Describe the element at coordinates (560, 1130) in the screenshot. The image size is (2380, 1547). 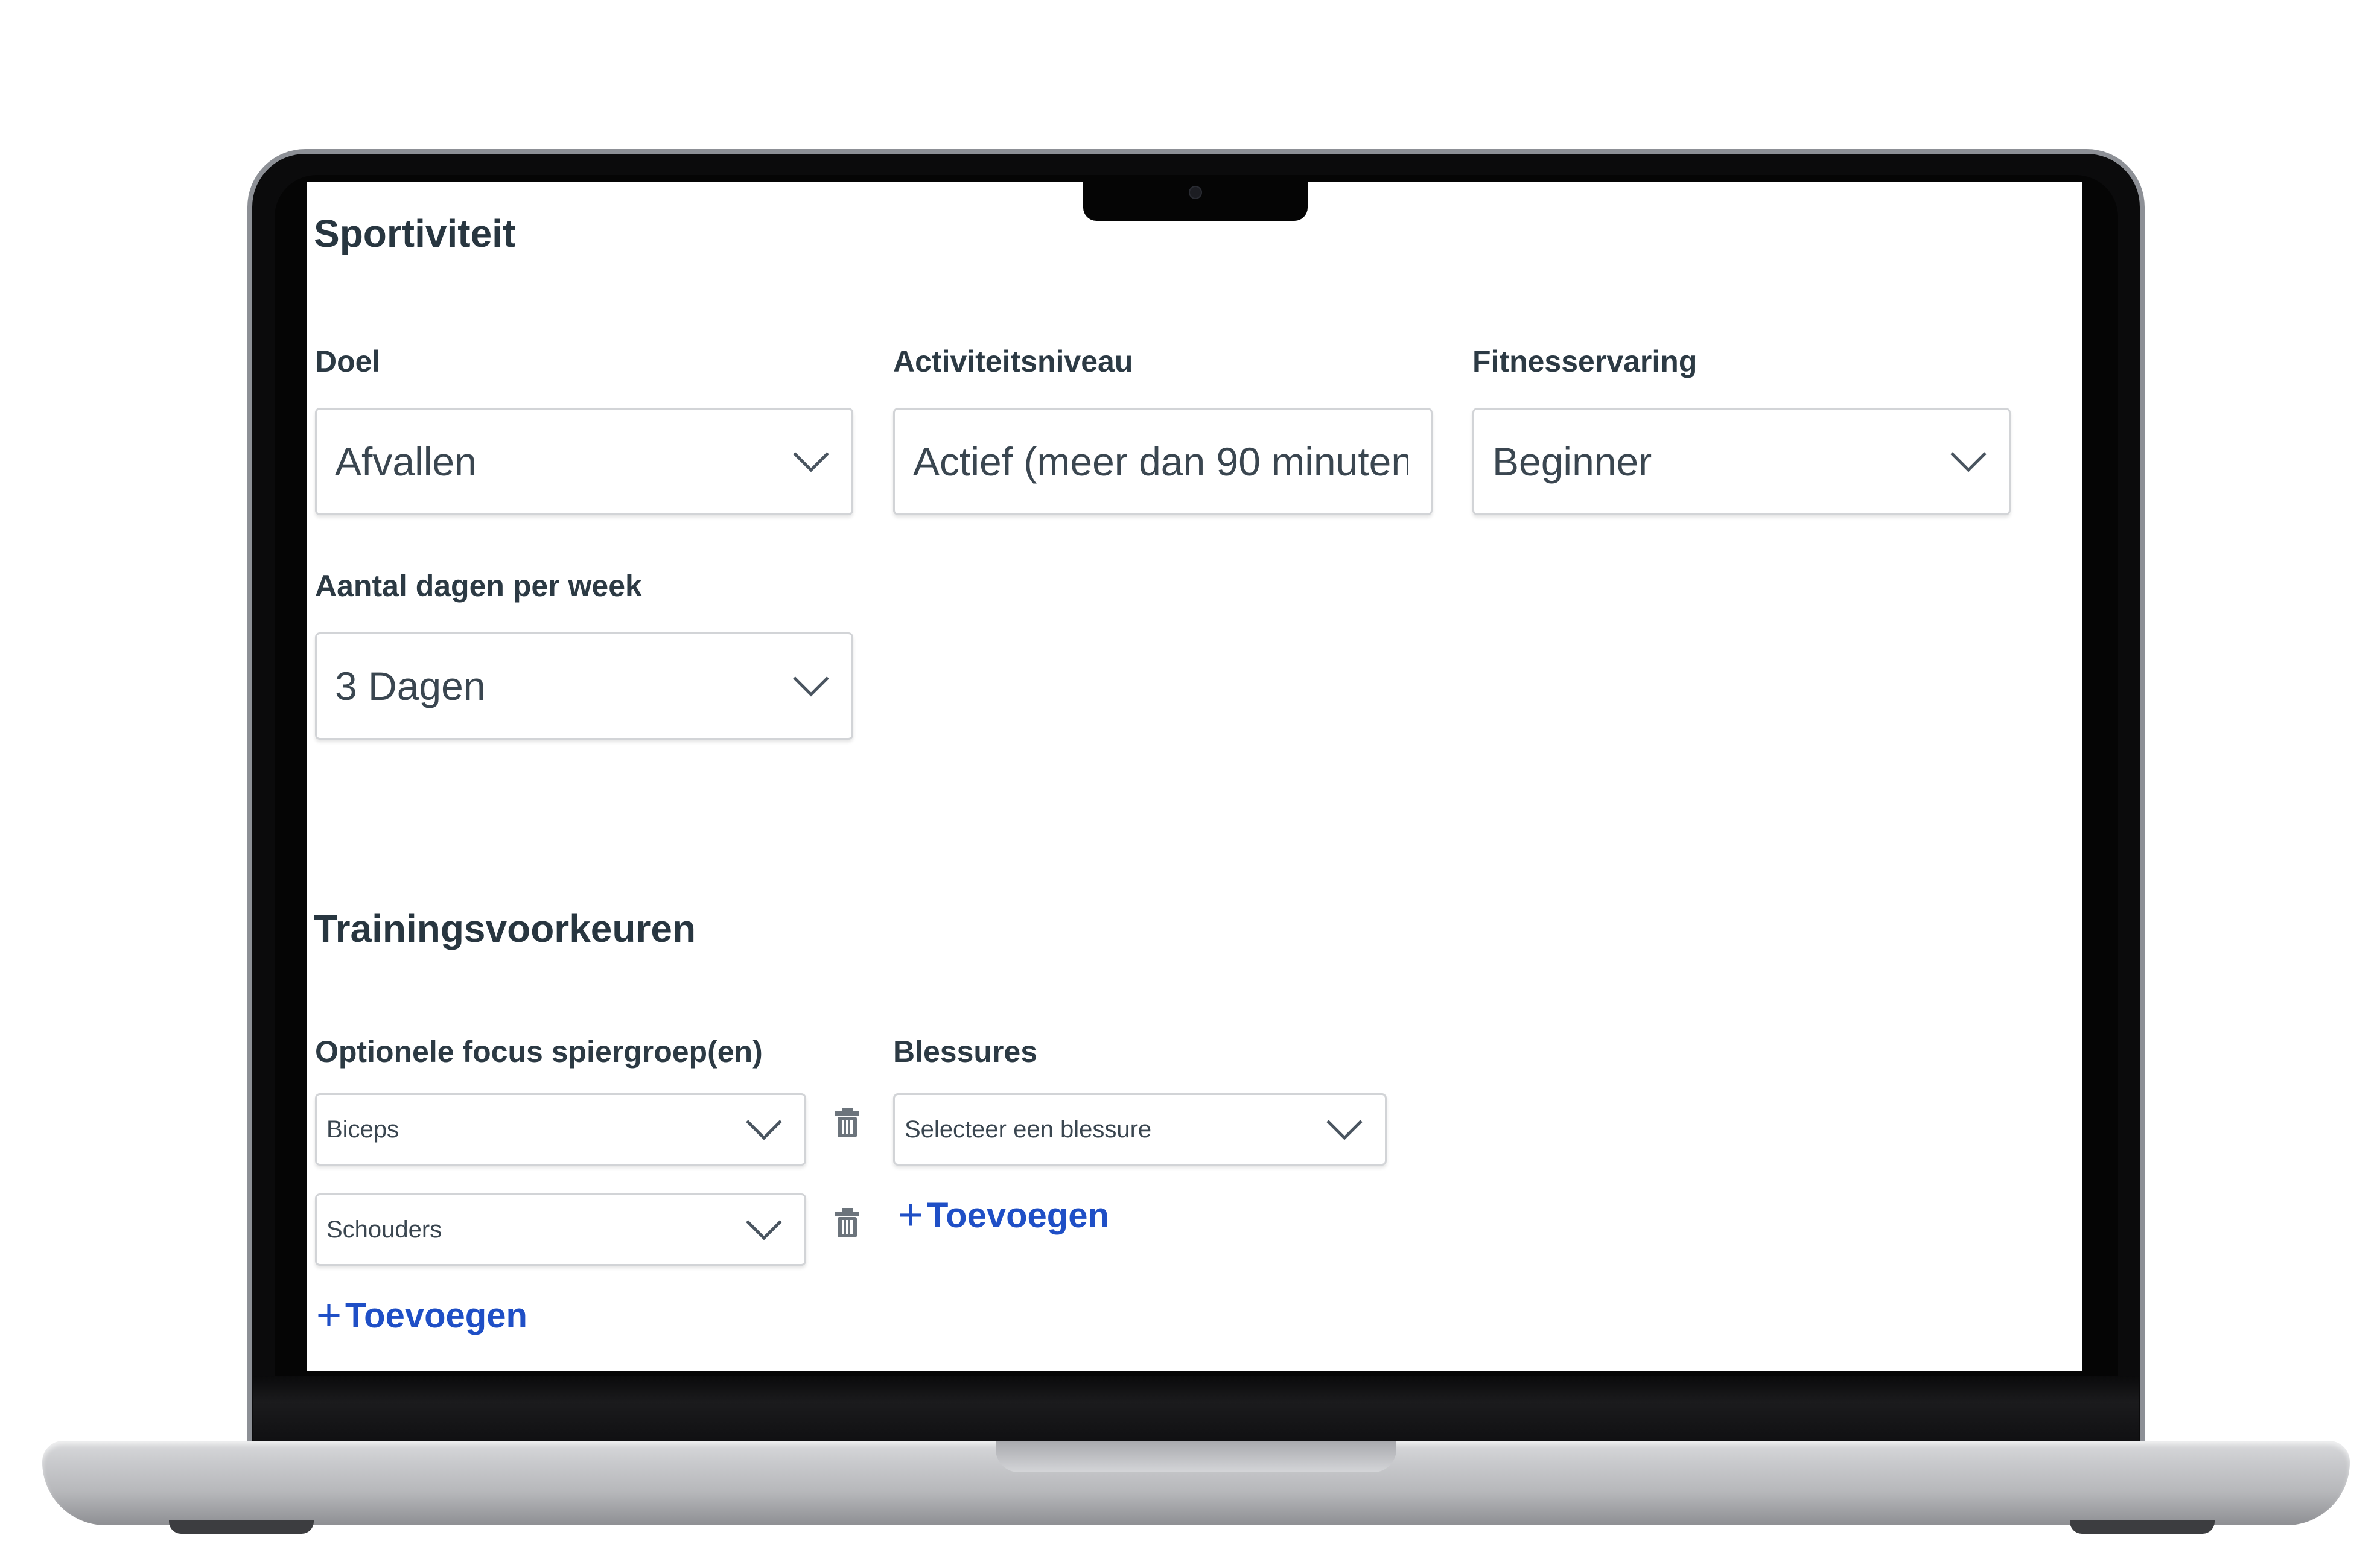
I see `focus-select-1: Biceps` at that location.